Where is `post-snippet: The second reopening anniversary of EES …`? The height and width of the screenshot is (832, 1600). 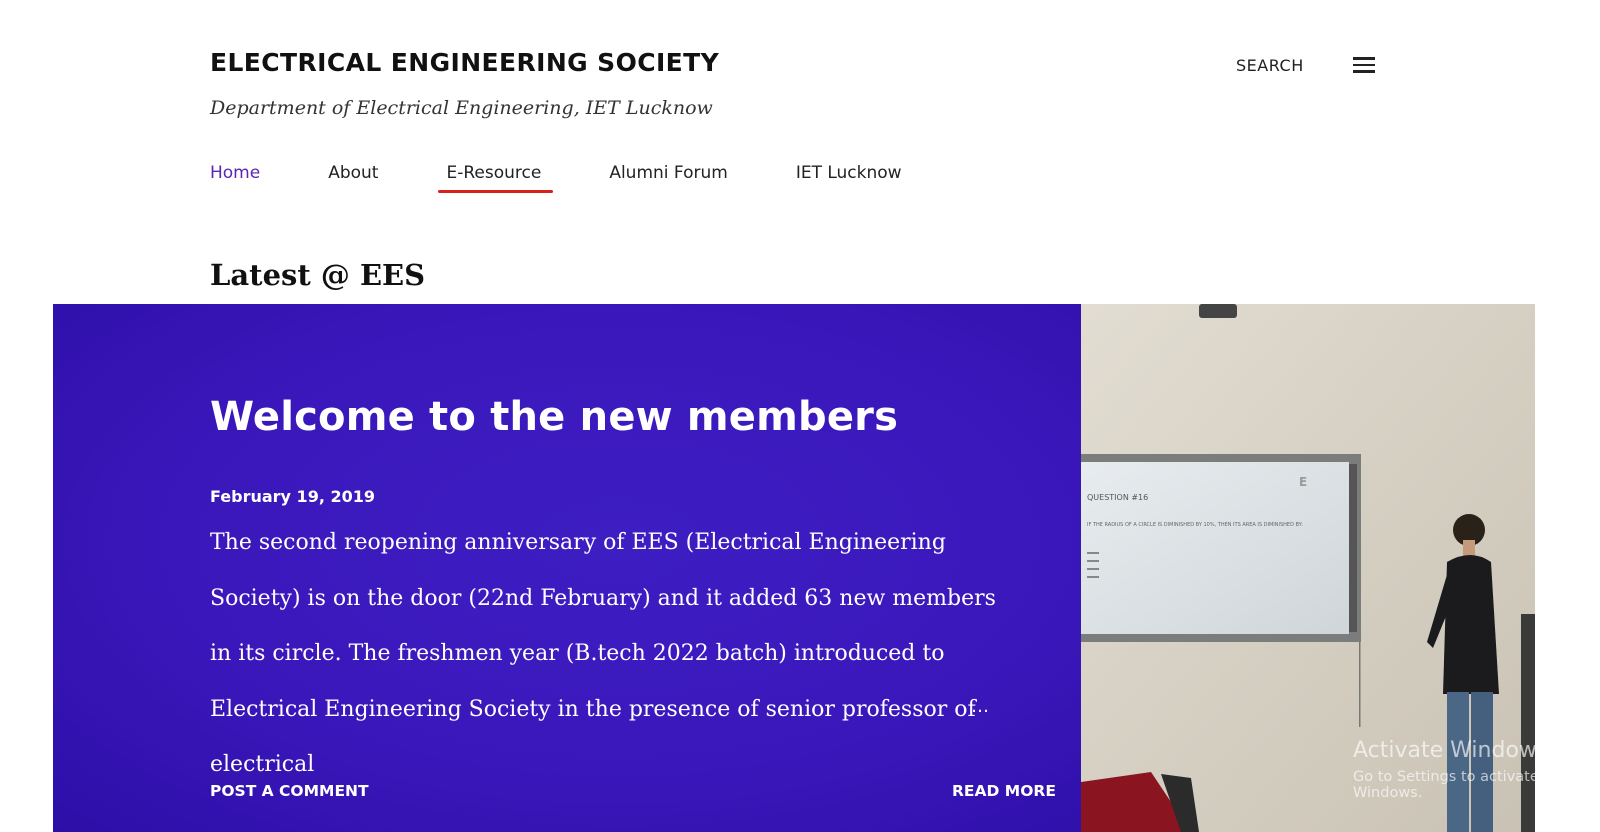
post-snippet: The second reopening anniversary of EES … is located at coordinates (603, 653).